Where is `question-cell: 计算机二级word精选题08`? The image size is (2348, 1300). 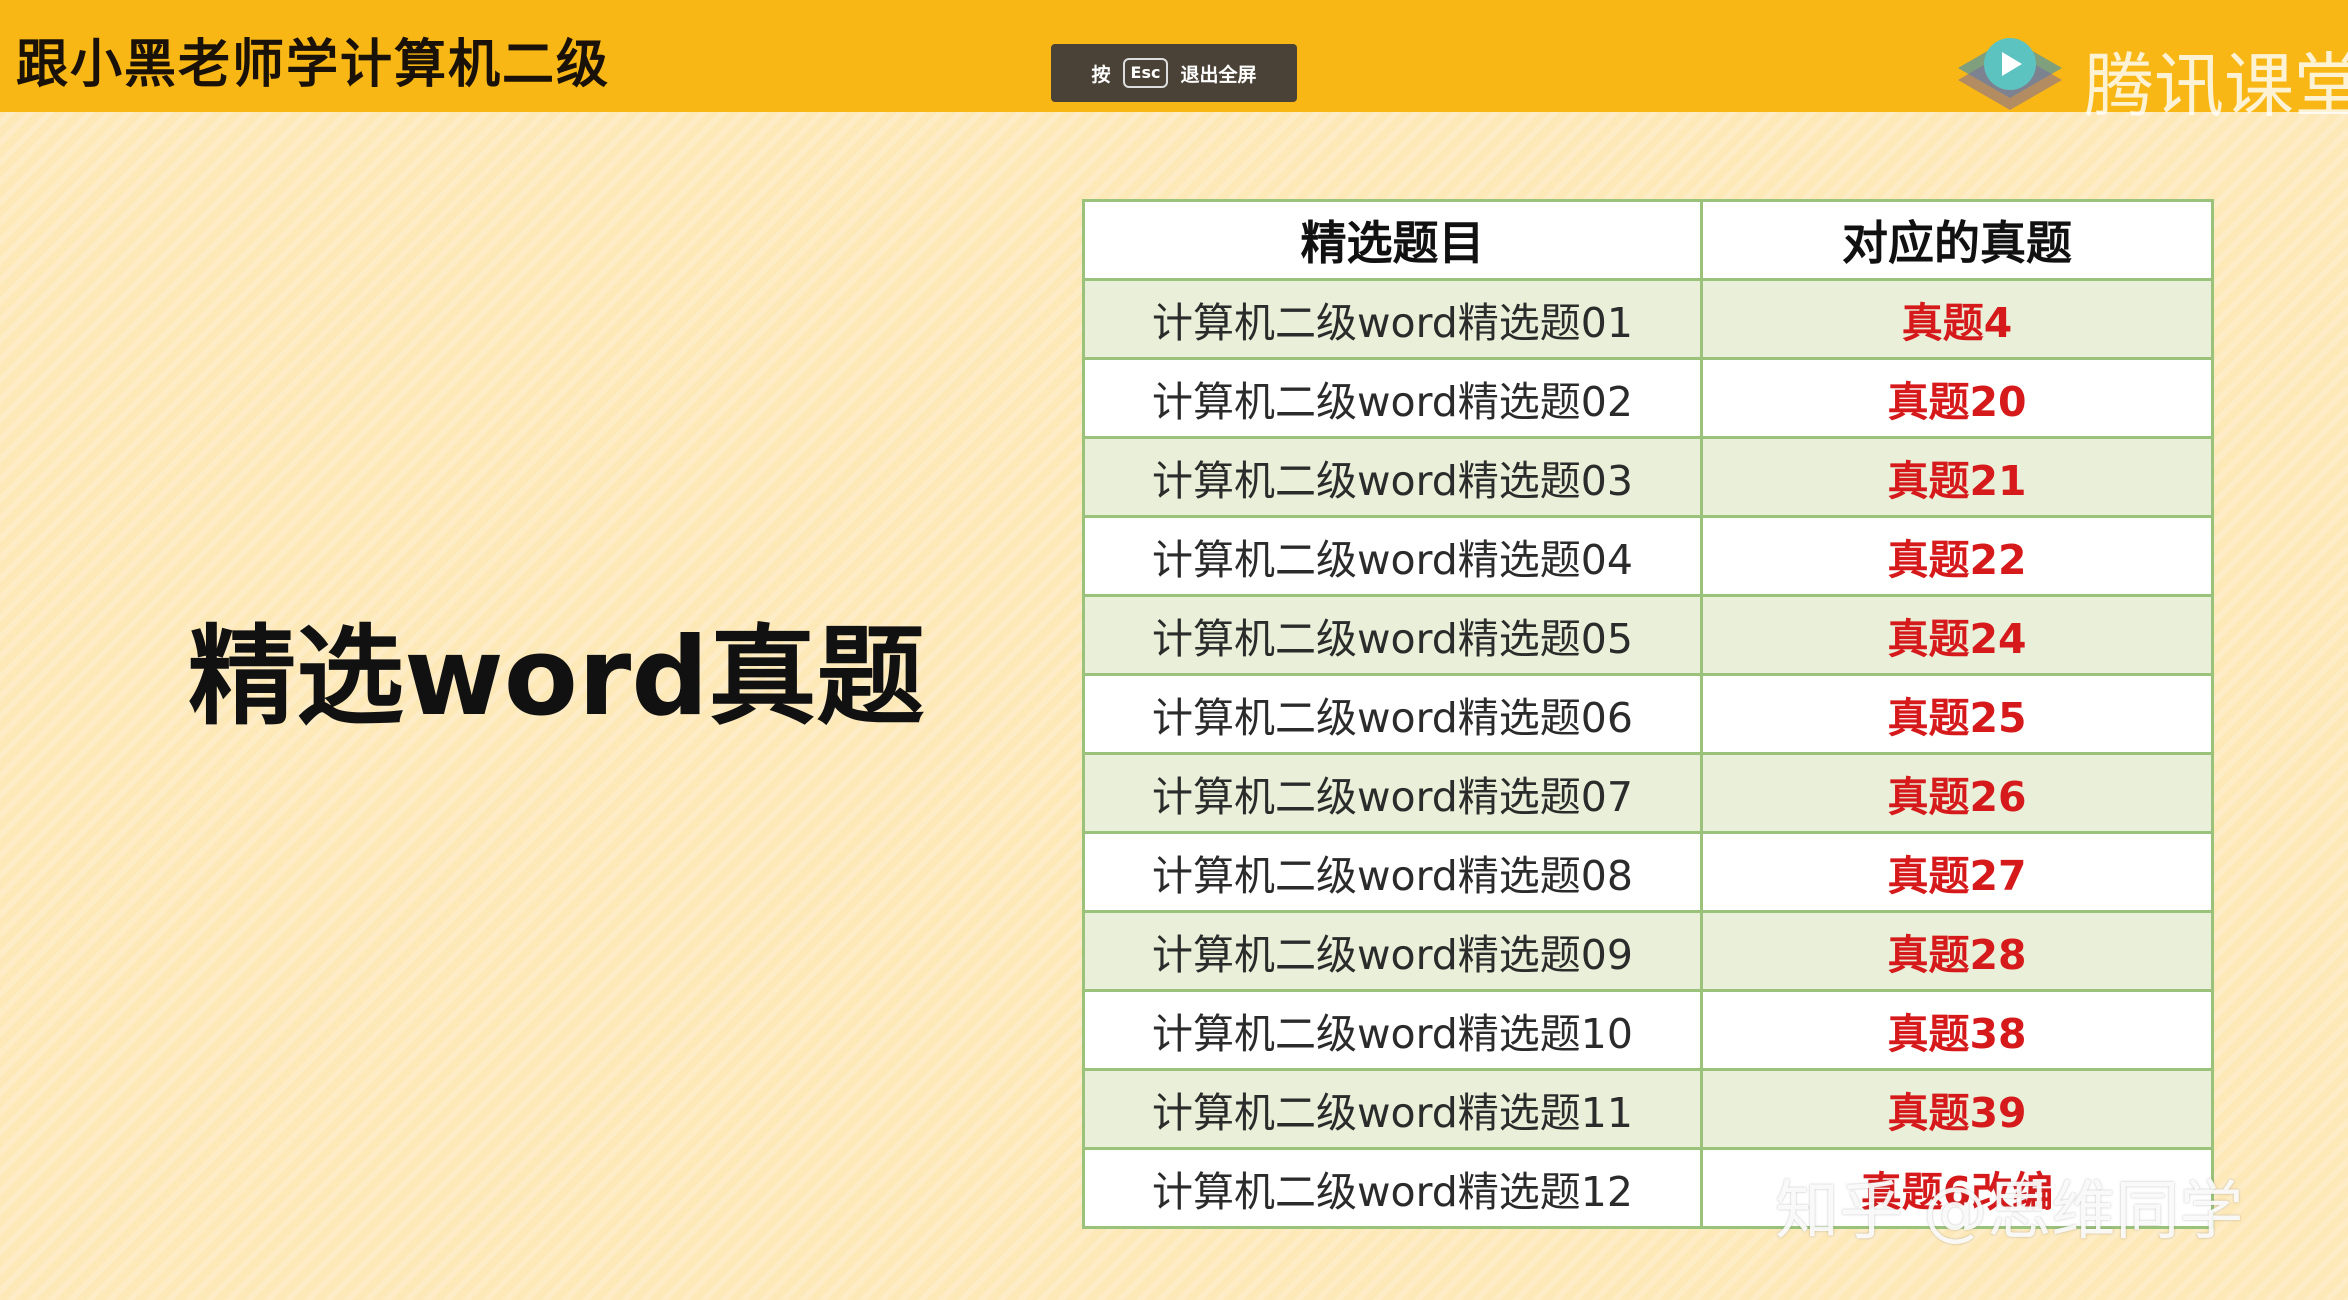
question-cell: 计算机二级word精选题08 is located at coordinates (1392, 872).